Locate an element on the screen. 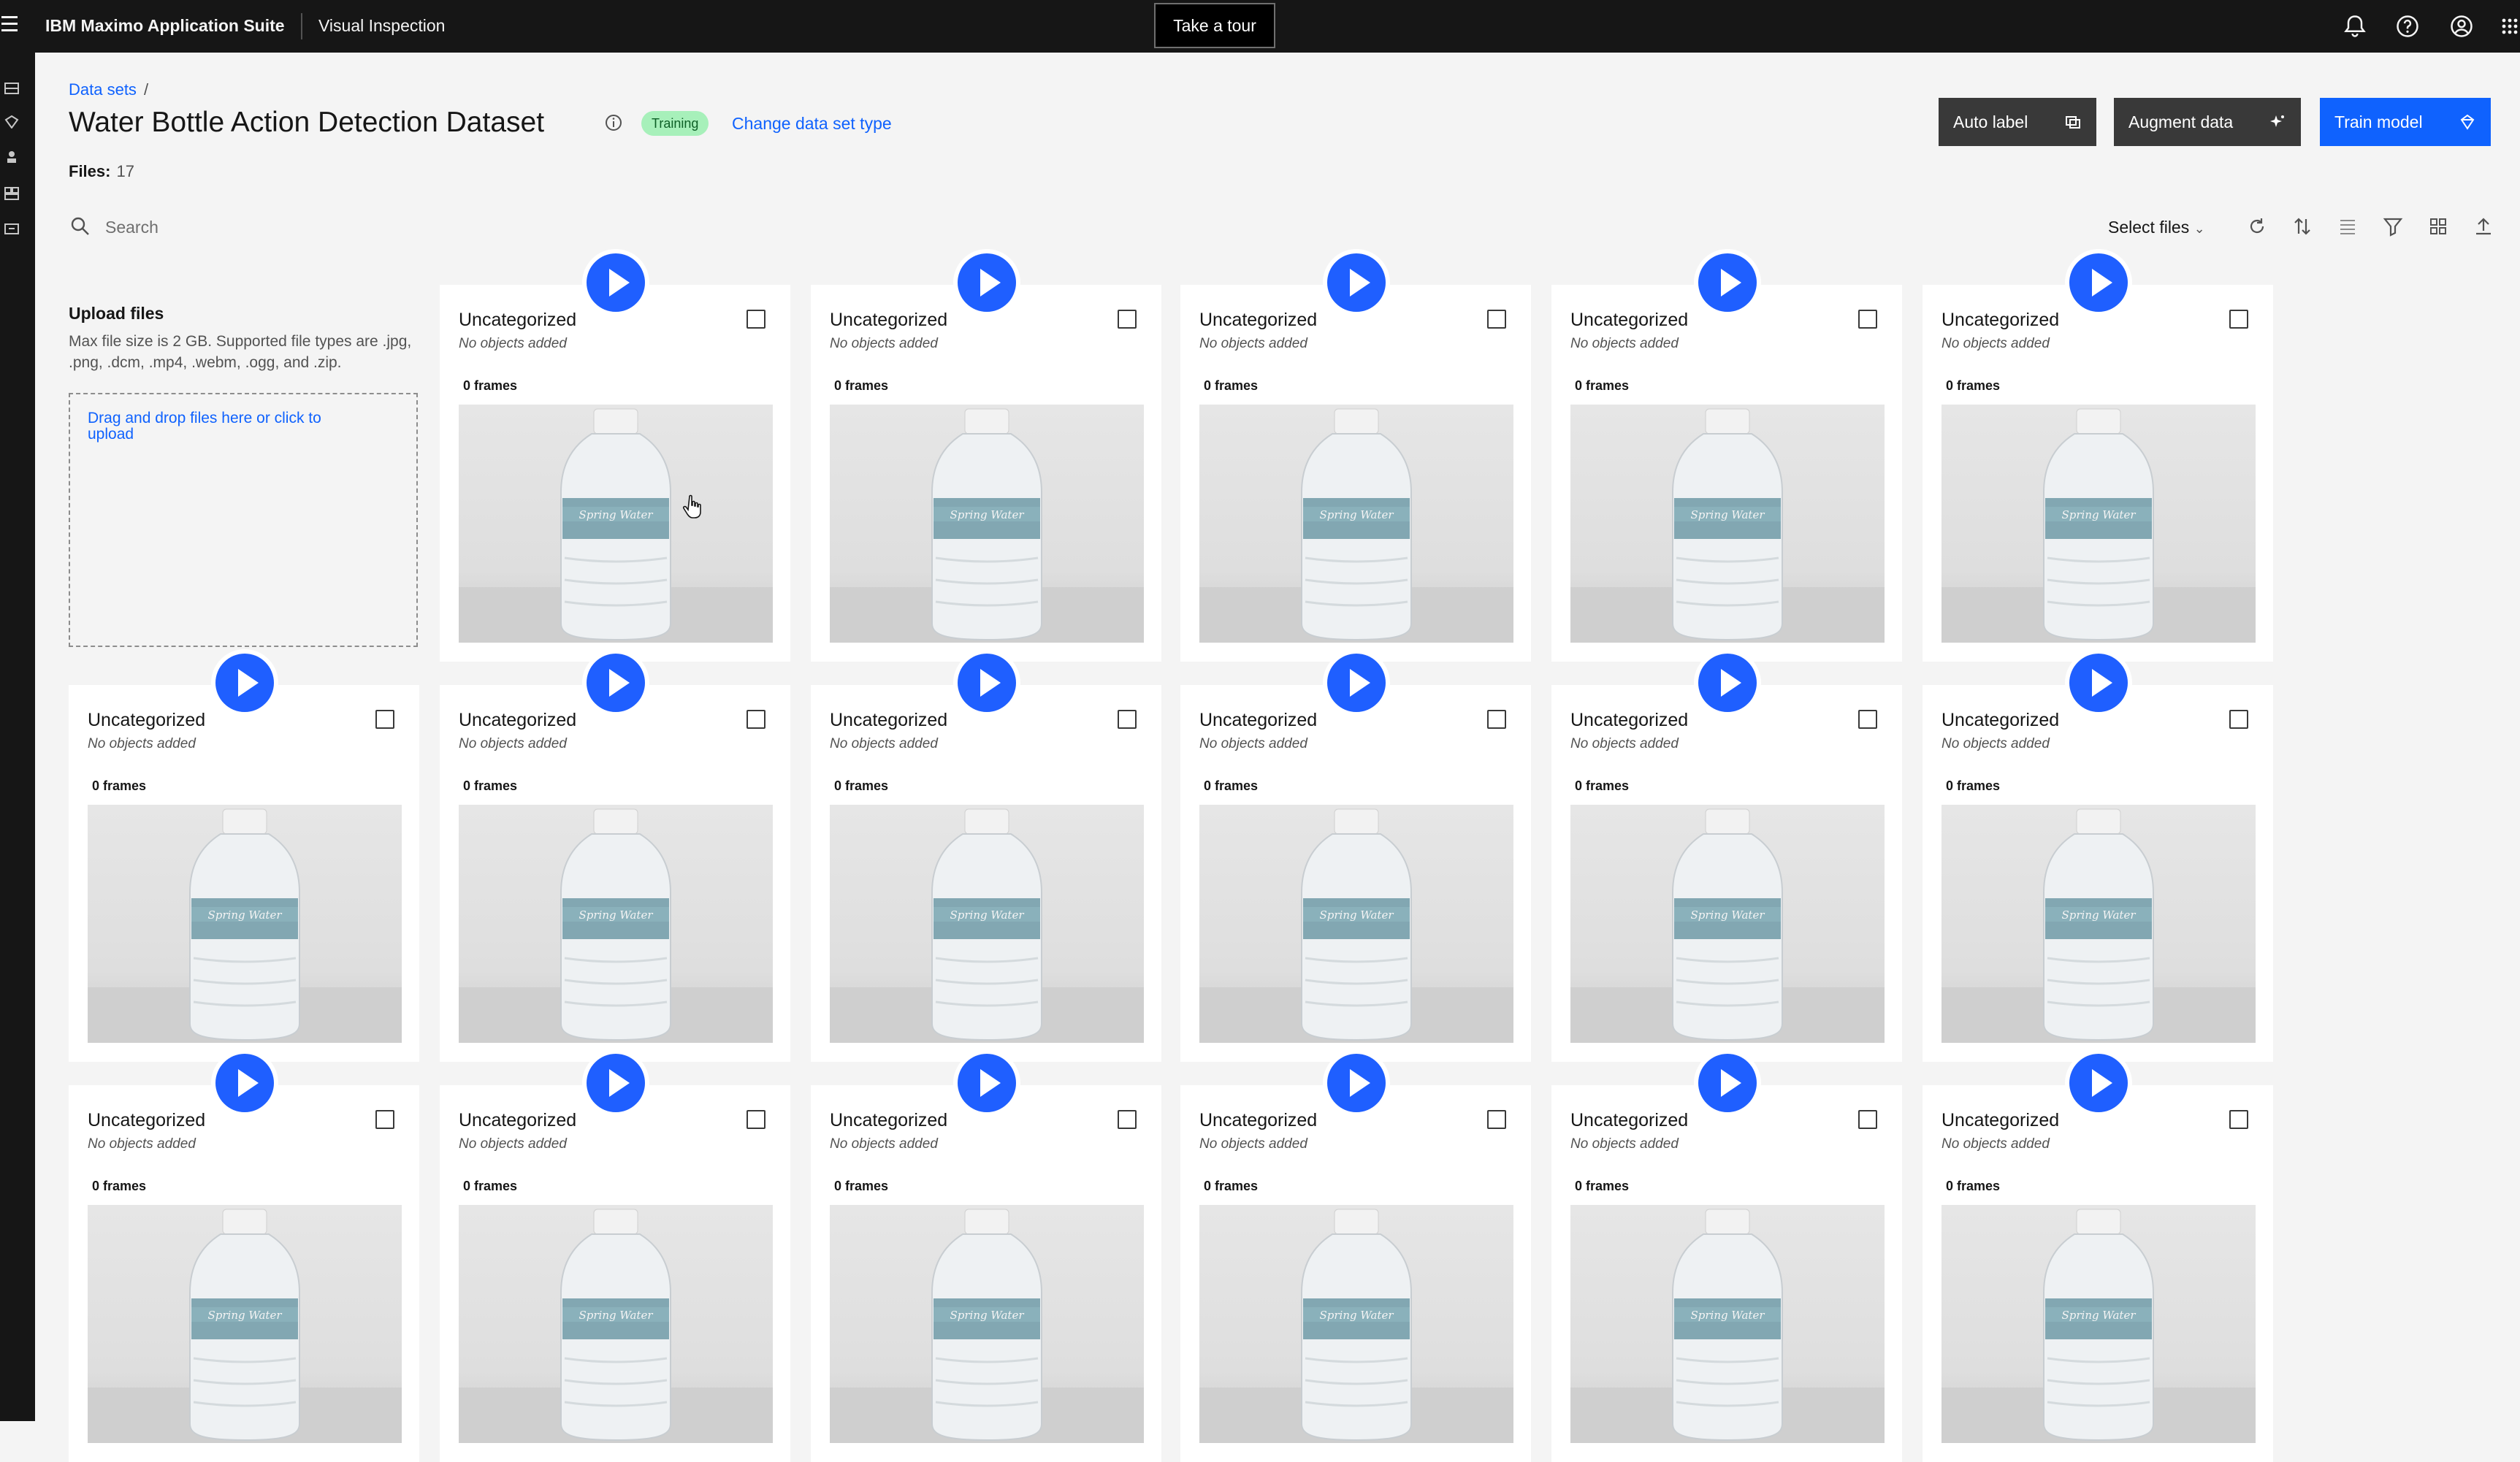 The height and width of the screenshot is (1462, 2520). sort-icon is located at coordinates (2302, 226).